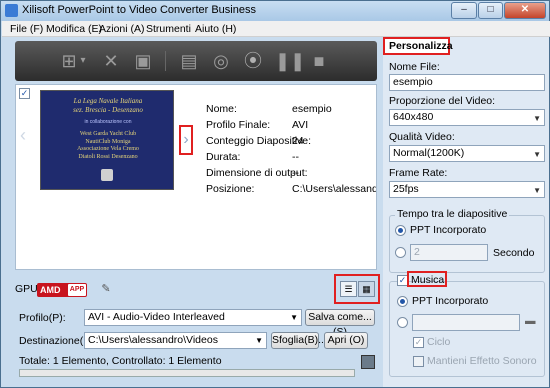 This screenshot has width=550, height=388. I want to click on list-view-icon: ☰, so click(348, 289).